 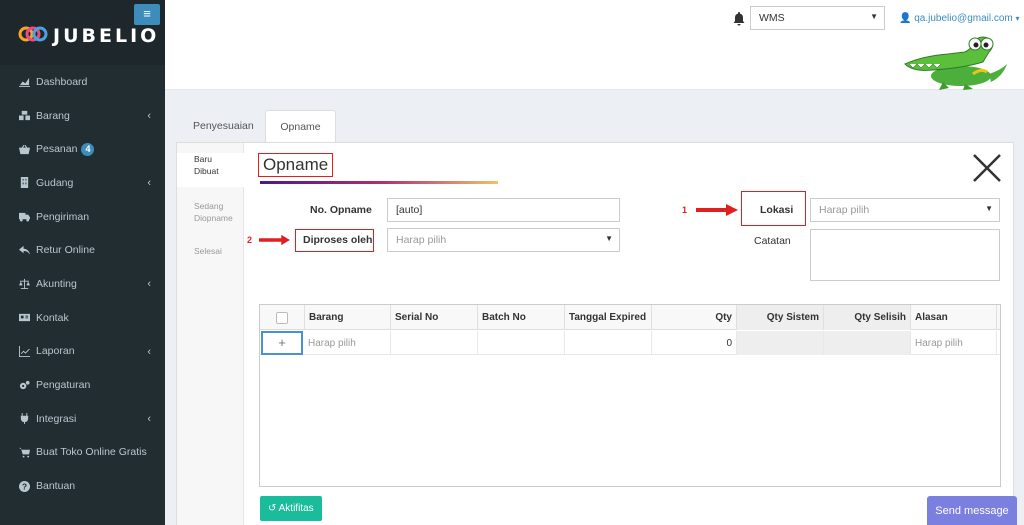 What do you see at coordinates (954, 317) in the screenshot?
I see `grid-header-alasan: Alasan` at bounding box center [954, 317].